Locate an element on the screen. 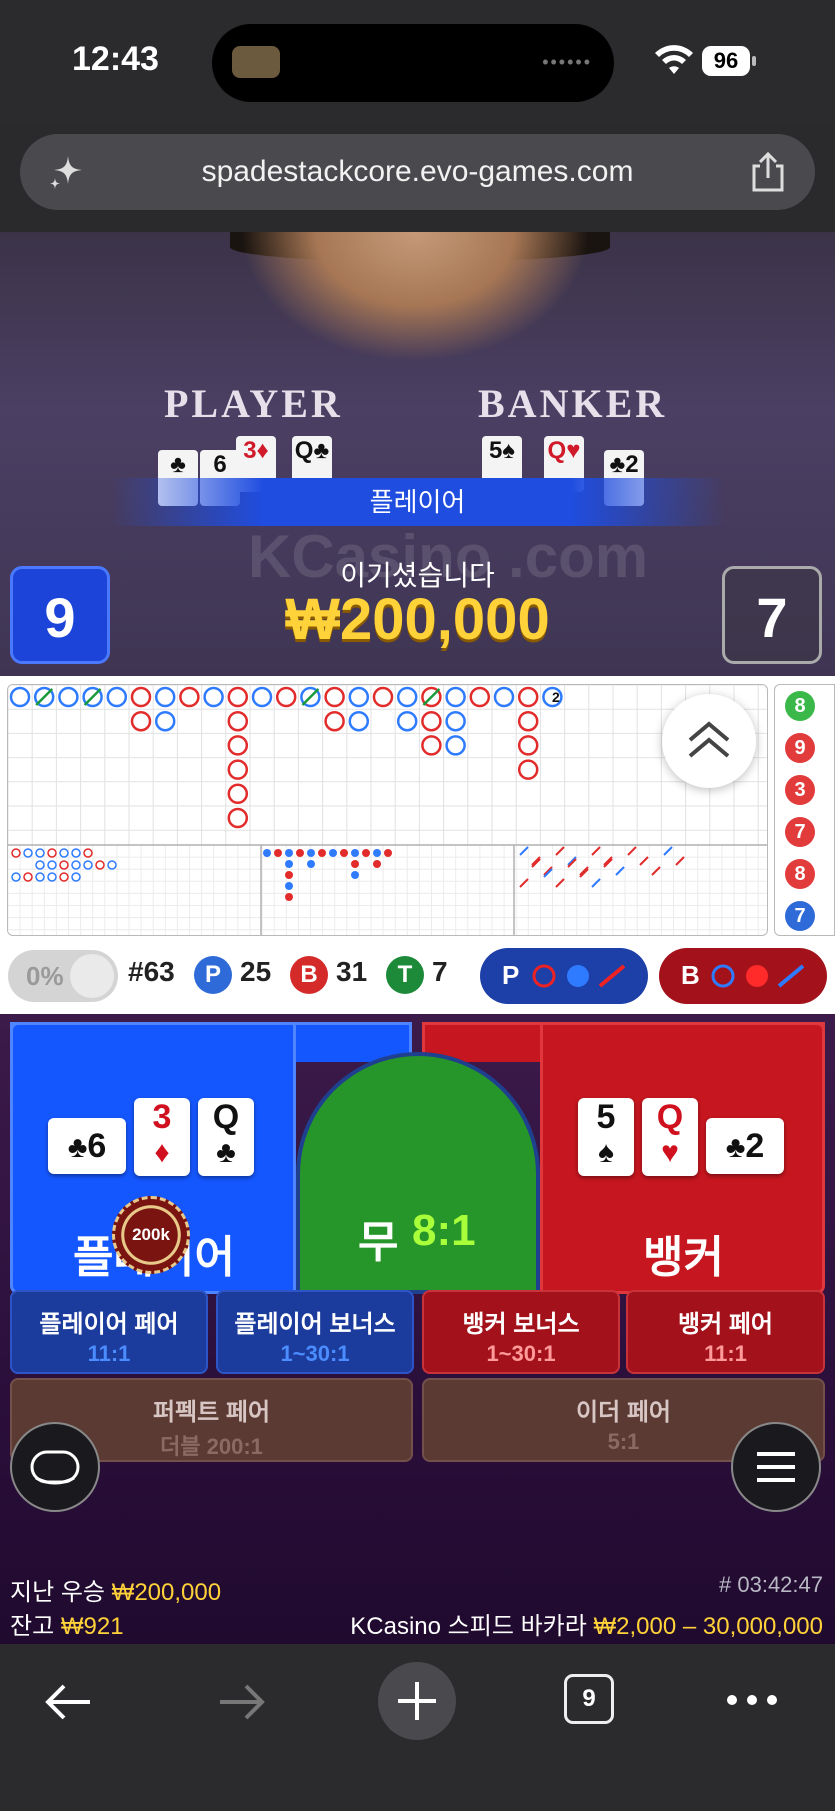  dealer-hands is located at coordinates (415, 297).